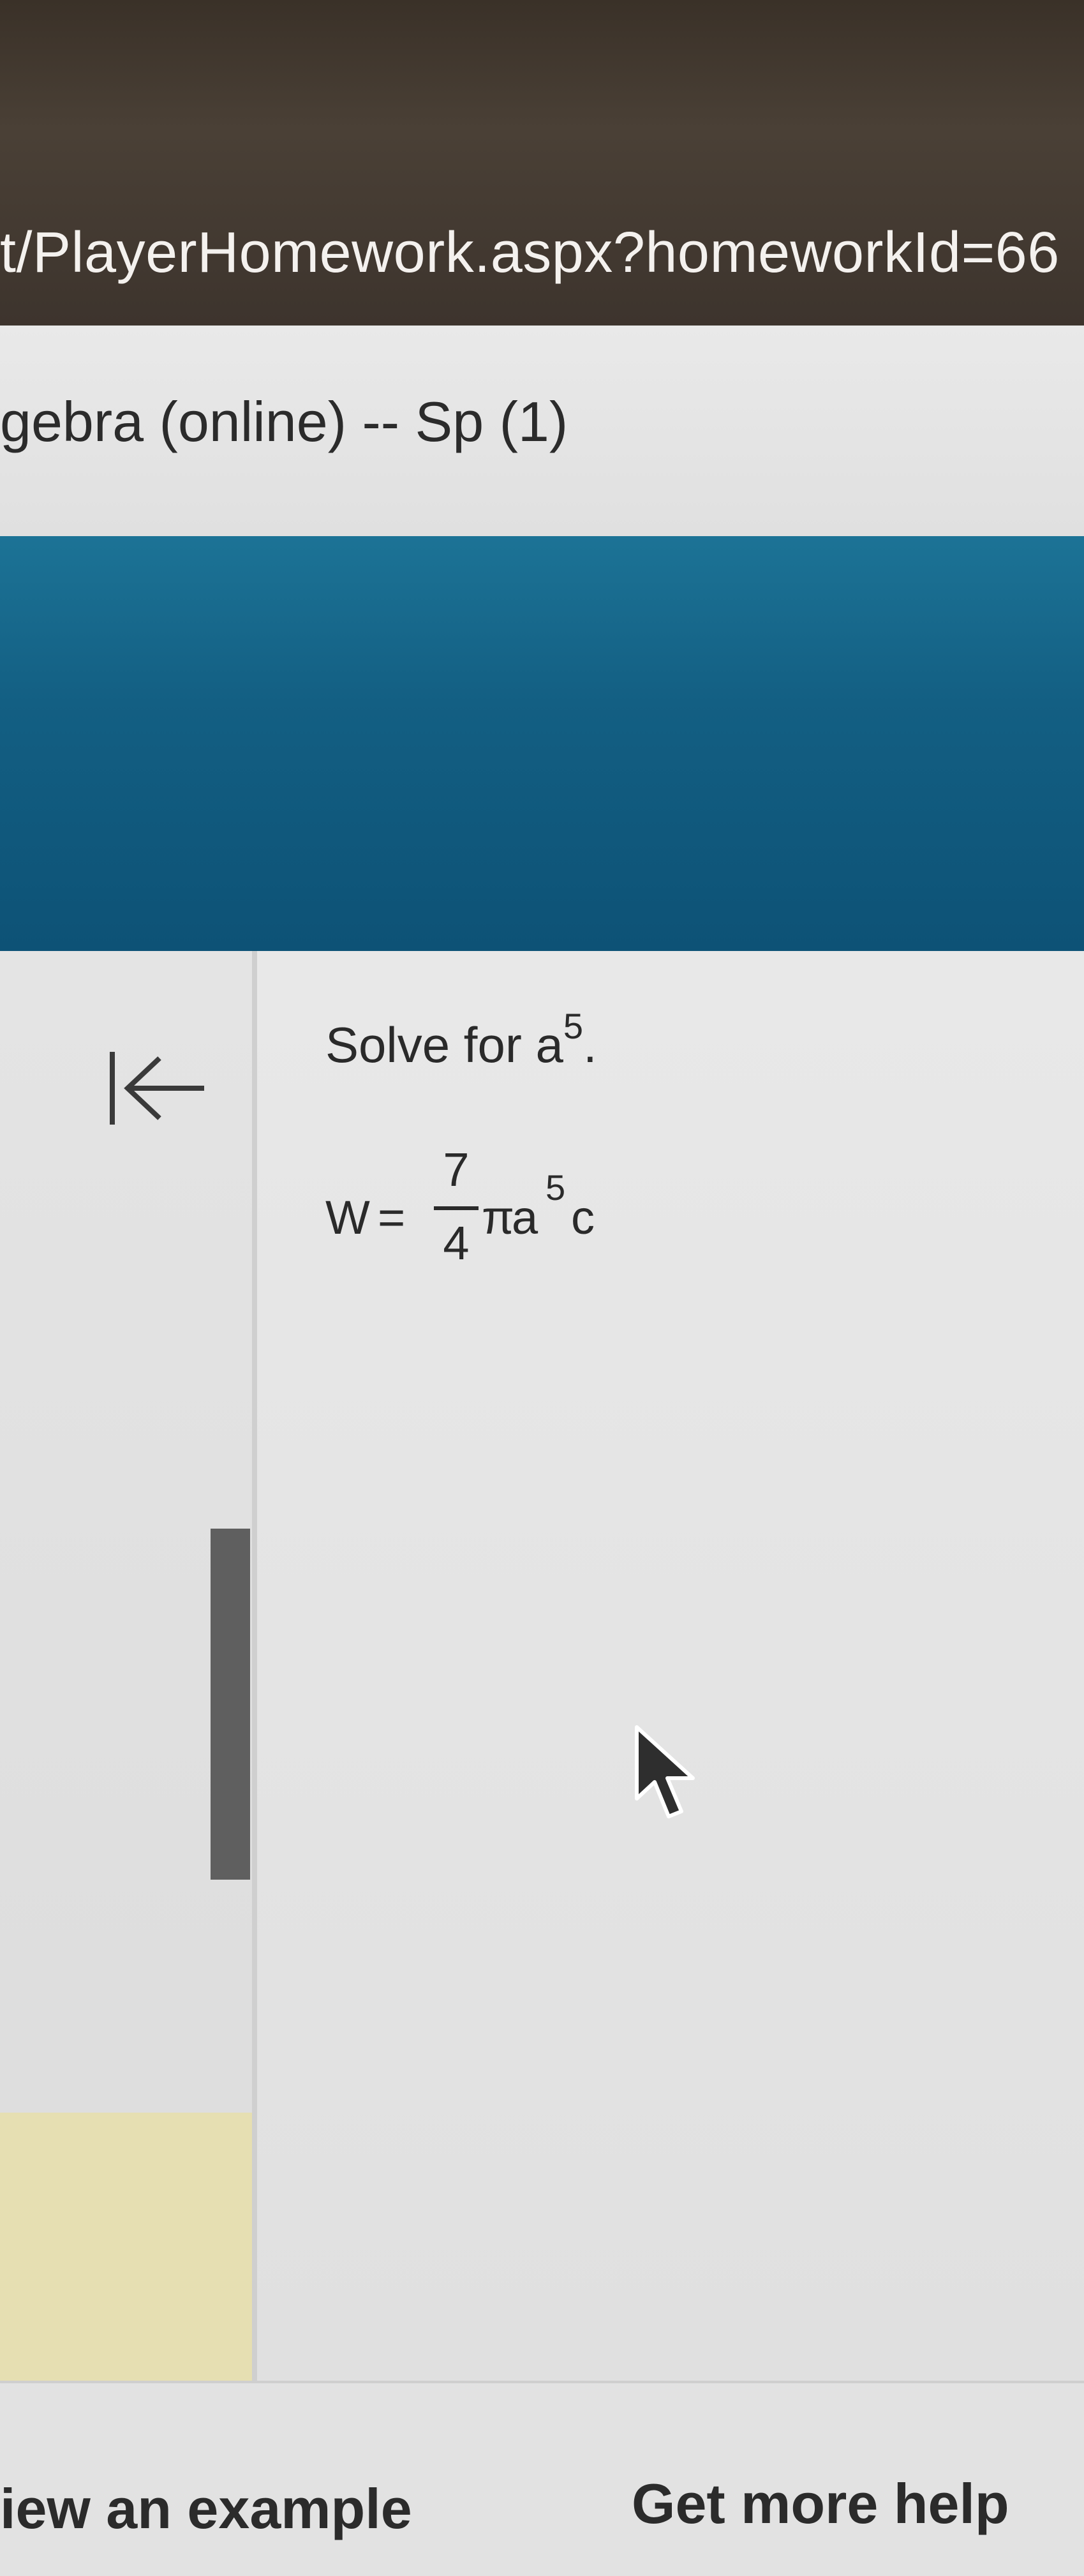 This screenshot has height=2576, width=1084. Describe the element at coordinates (525, 1217) in the screenshot. I see `equation-variable: a` at that location.